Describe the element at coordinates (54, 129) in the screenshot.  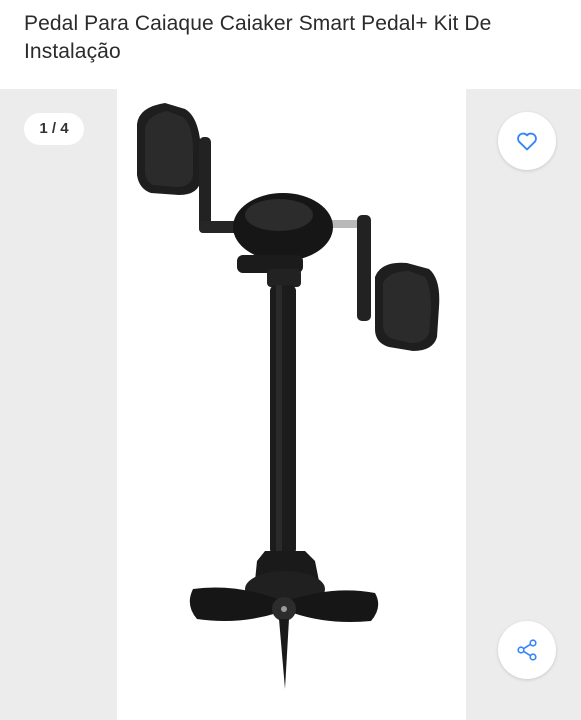
I see `image-counter: 1 / 4` at that location.